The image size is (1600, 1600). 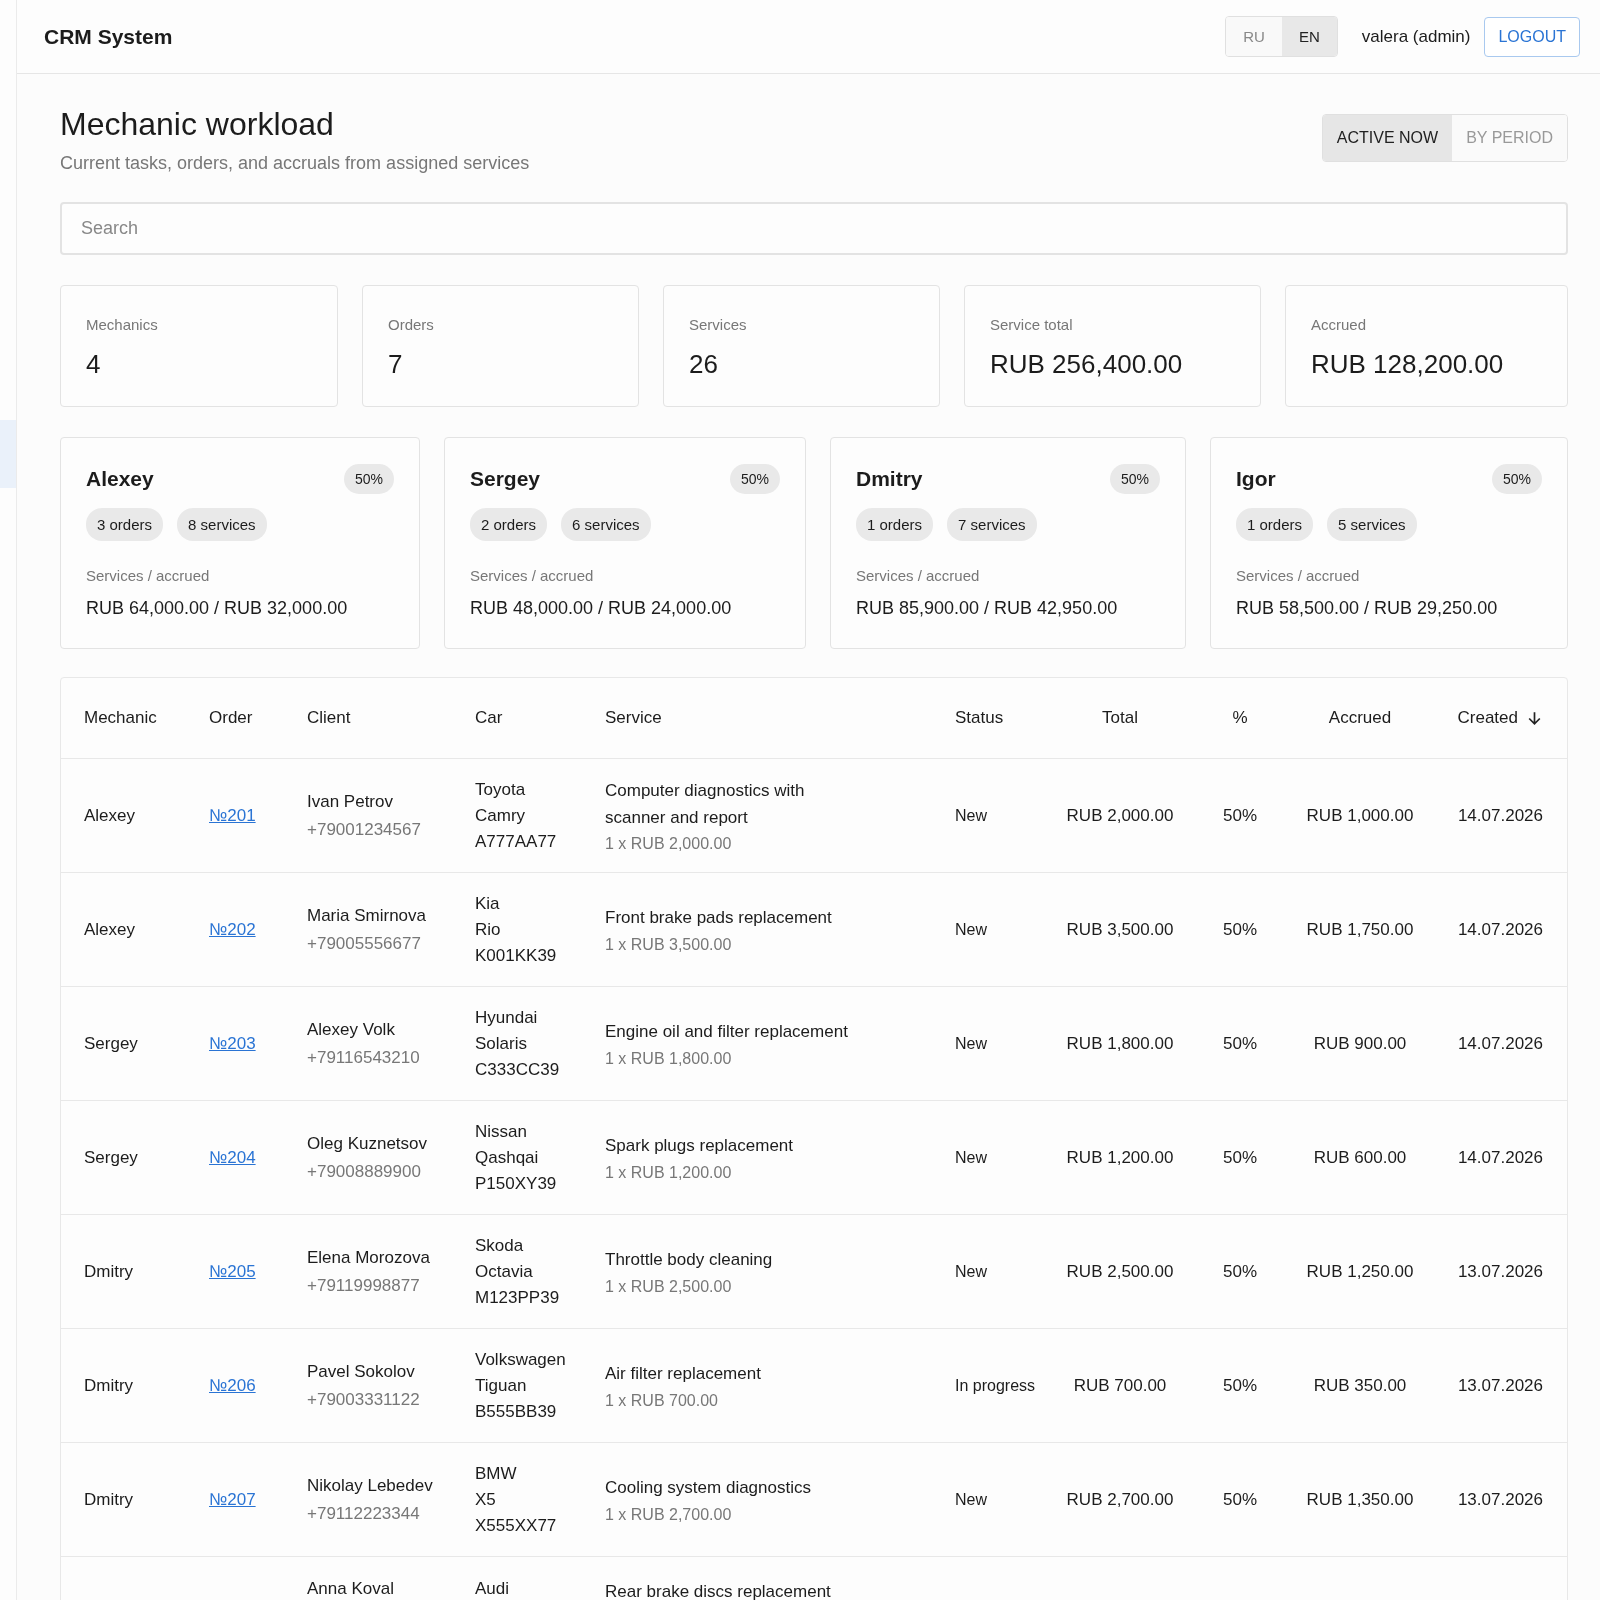 What do you see at coordinates (364, 829) in the screenshot?
I see `client-phone: +79001234567` at bounding box center [364, 829].